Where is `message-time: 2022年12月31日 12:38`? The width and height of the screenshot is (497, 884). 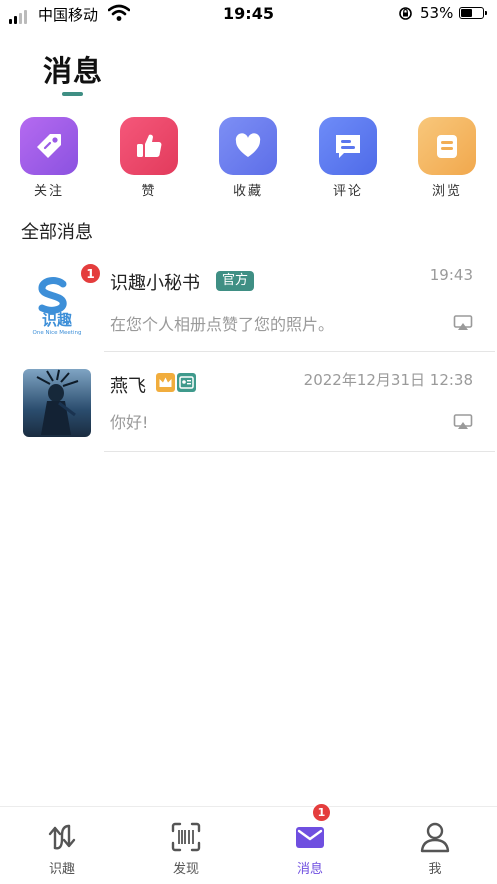 message-time: 2022年12月31日 12:38 is located at coordinates (388, 380).